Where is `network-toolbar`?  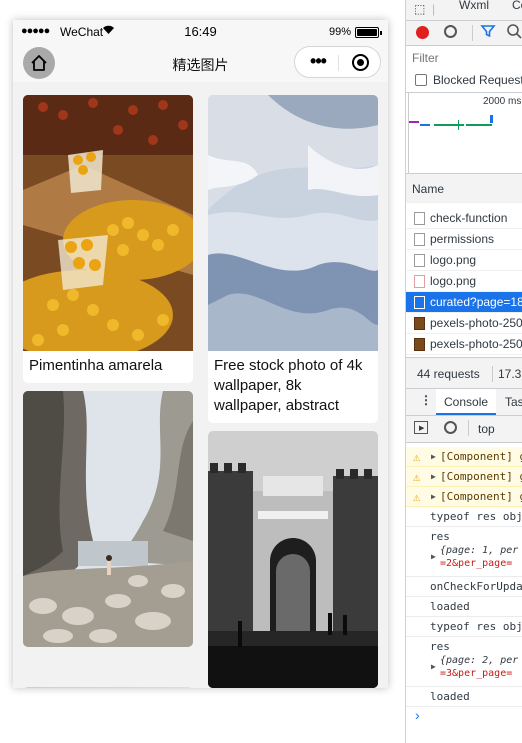
network-toolbar is located at coordinates (464, 33).